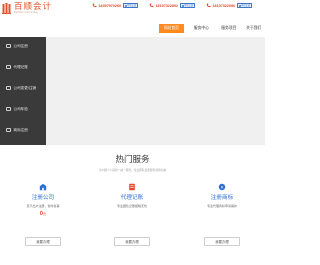 This screenshot has height=265, width=320. What do you see at coordinates (171, 28) in the screenshot?
I see `nav-item-home: 网站首页` at bounding box center [171, 28].